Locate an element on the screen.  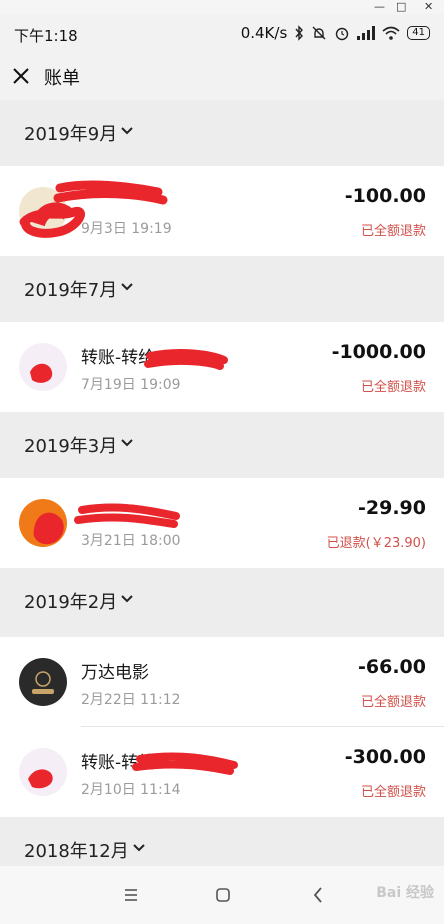
net-speed: 0.4K/s is located at coordinates (264, 33).